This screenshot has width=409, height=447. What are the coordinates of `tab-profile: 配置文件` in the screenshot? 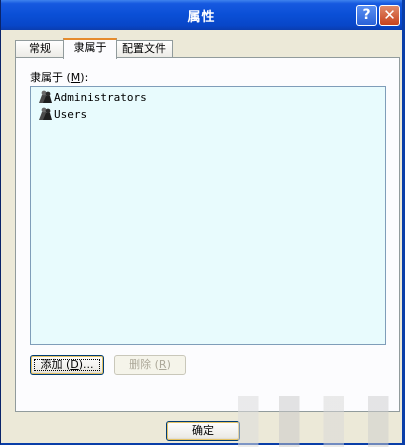 It's located at (144, 48).